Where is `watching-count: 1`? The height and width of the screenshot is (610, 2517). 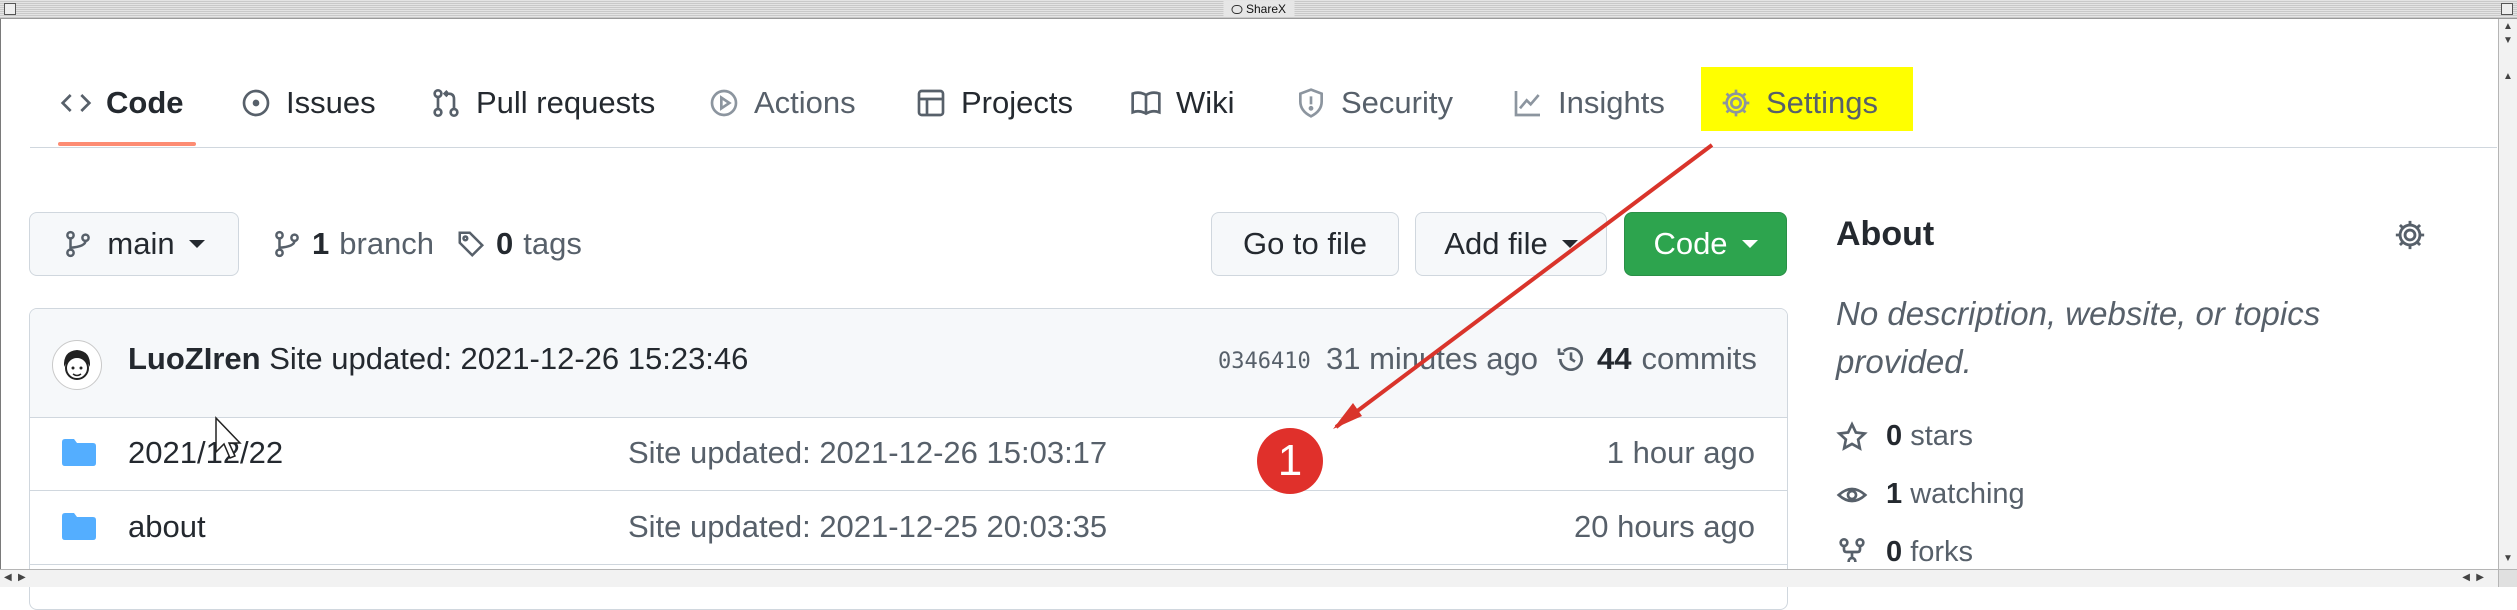
watching-count: 1 is located at coordinates (1894, 494).